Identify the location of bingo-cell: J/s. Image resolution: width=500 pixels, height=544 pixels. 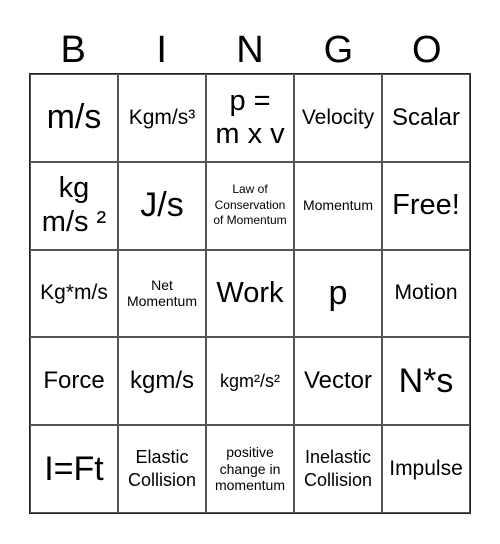
(162, 205).